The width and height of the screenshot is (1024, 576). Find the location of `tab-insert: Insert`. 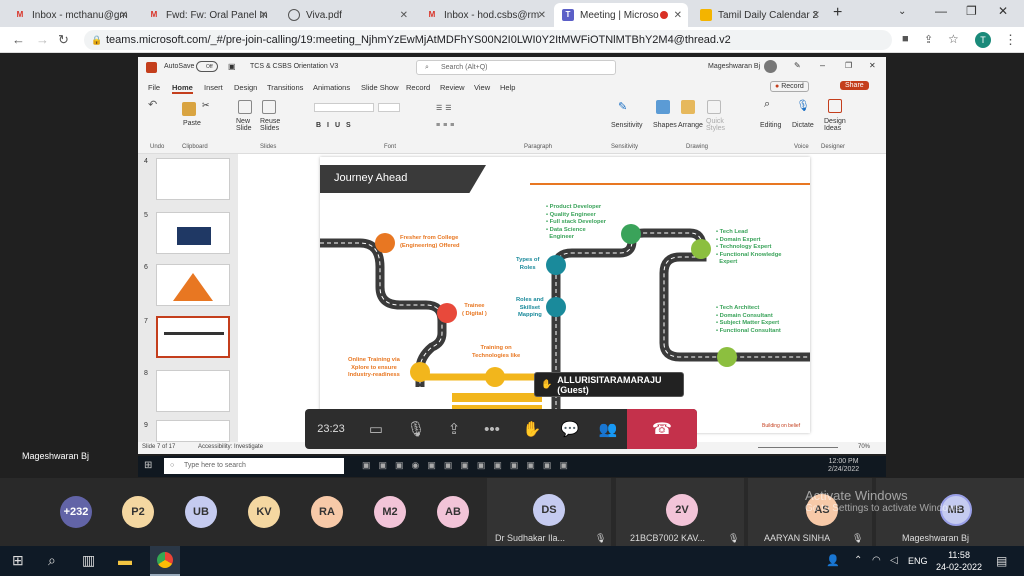

tab-insert: Insert is located at coordinates (213, 87).